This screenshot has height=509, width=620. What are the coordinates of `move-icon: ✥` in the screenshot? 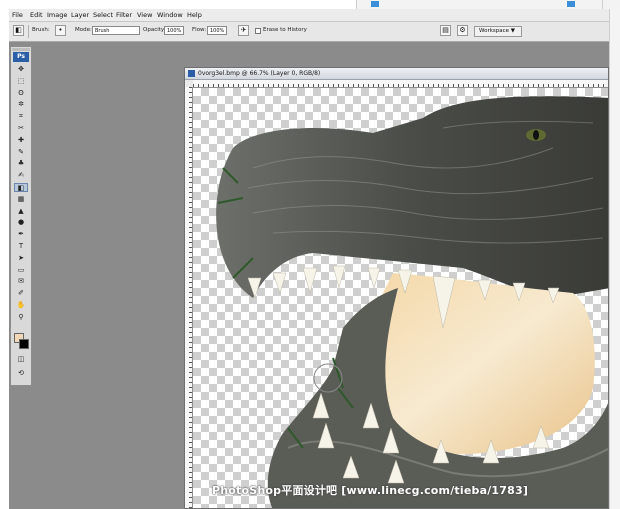 It's located at (21, 69).